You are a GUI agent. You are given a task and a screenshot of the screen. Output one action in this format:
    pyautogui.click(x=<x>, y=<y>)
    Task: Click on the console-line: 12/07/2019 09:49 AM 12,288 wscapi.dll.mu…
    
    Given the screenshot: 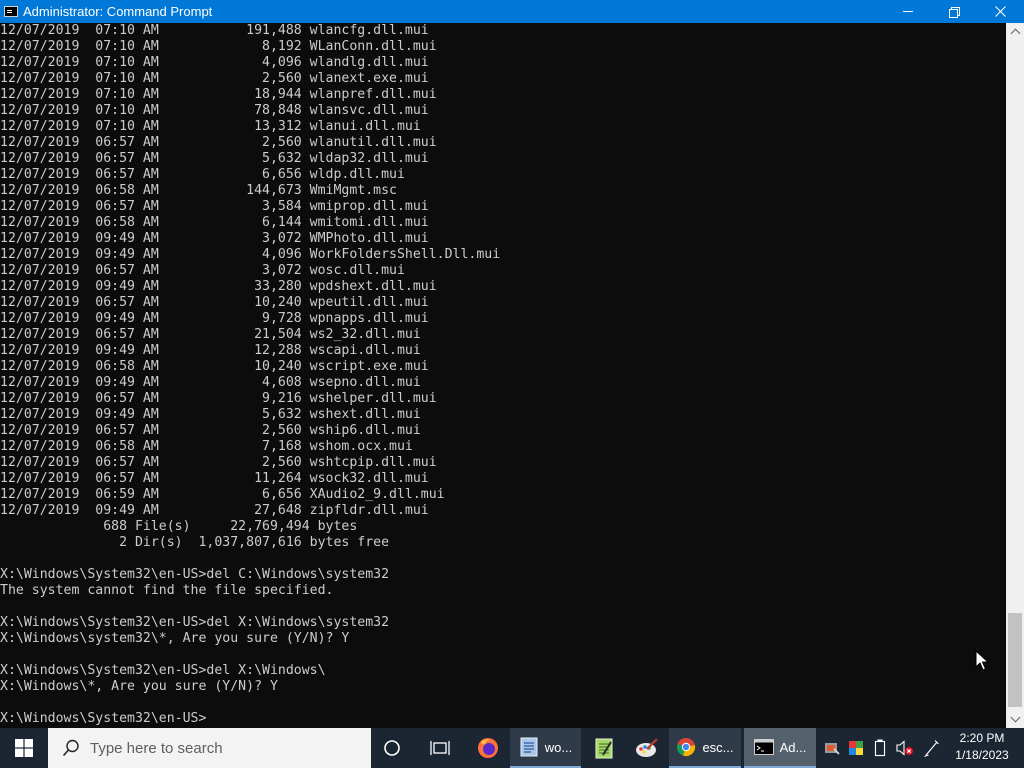 What is the action you would take?
    pyautogui.click(x=210, y=350)
    